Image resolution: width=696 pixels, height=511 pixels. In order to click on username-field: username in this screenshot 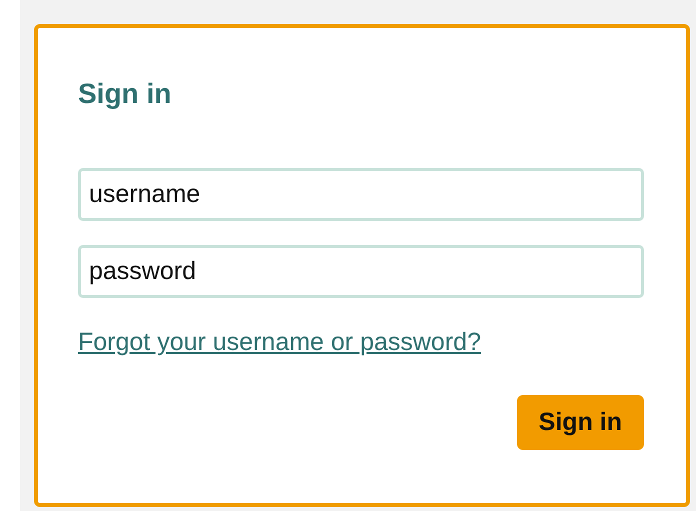, I will do `click(361, 194)`.